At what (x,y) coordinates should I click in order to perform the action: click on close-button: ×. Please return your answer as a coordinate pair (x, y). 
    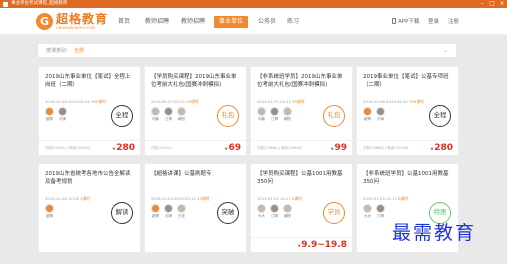
    Looking at the image, I should click on (502, 4).